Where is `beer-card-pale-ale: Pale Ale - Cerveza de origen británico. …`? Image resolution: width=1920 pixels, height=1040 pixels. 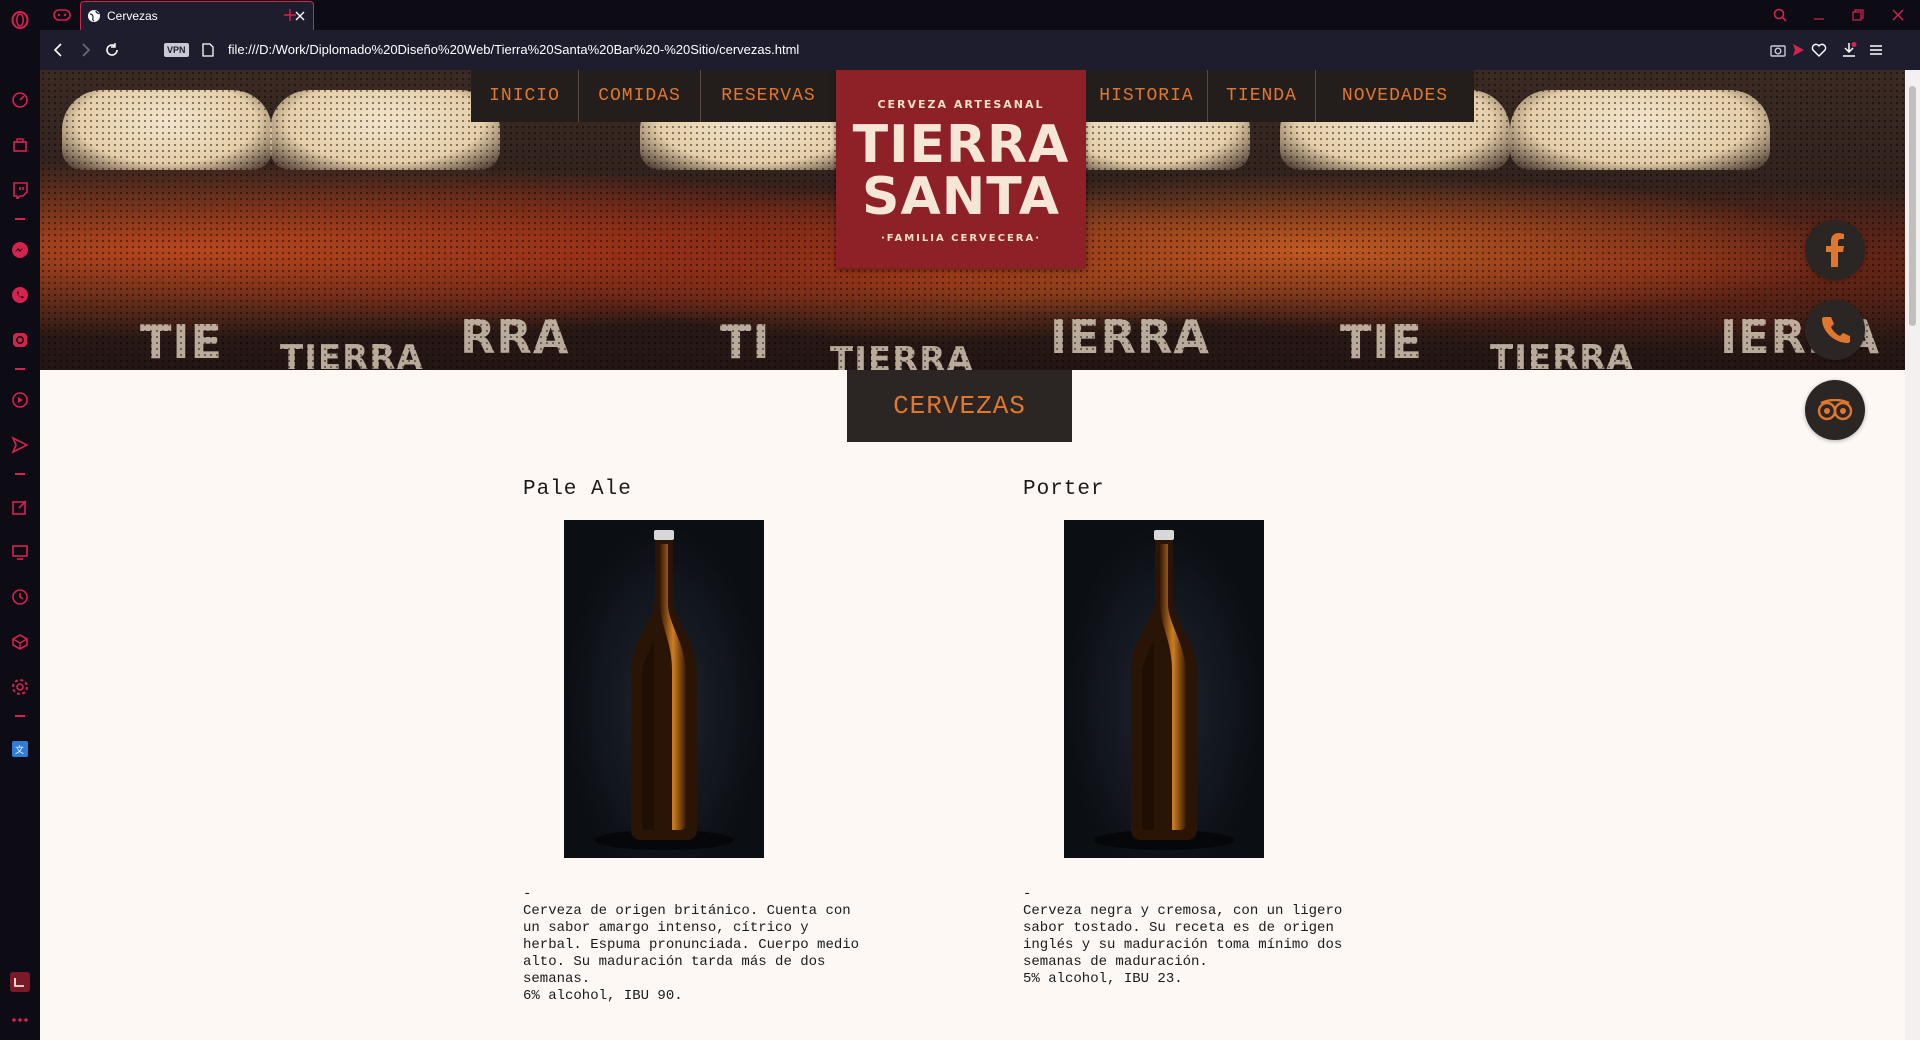
beer-card-pale-ale: Pale Ale - Cerveza de origen británico. … is located at coordinates (743, 741).